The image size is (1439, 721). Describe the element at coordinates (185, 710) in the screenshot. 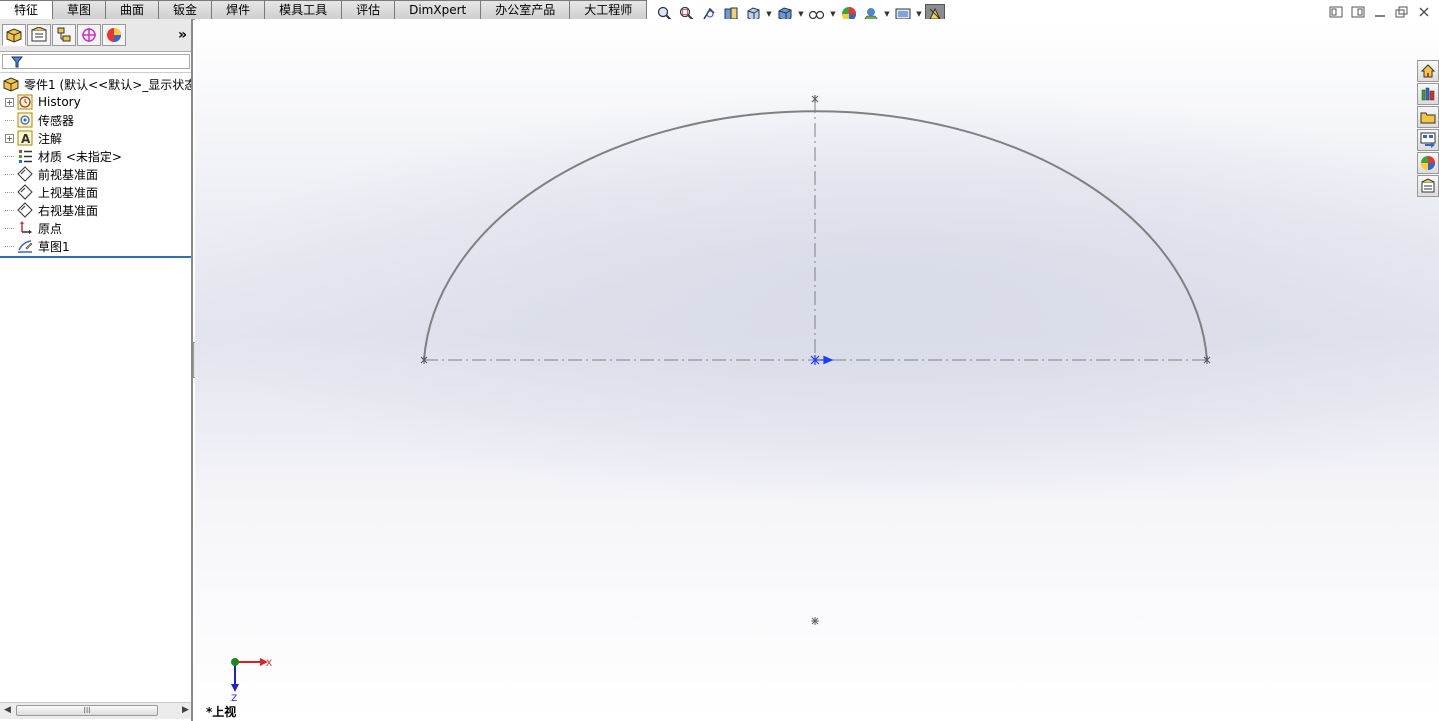

I see `scroll-right-icon: ▶` at that location.